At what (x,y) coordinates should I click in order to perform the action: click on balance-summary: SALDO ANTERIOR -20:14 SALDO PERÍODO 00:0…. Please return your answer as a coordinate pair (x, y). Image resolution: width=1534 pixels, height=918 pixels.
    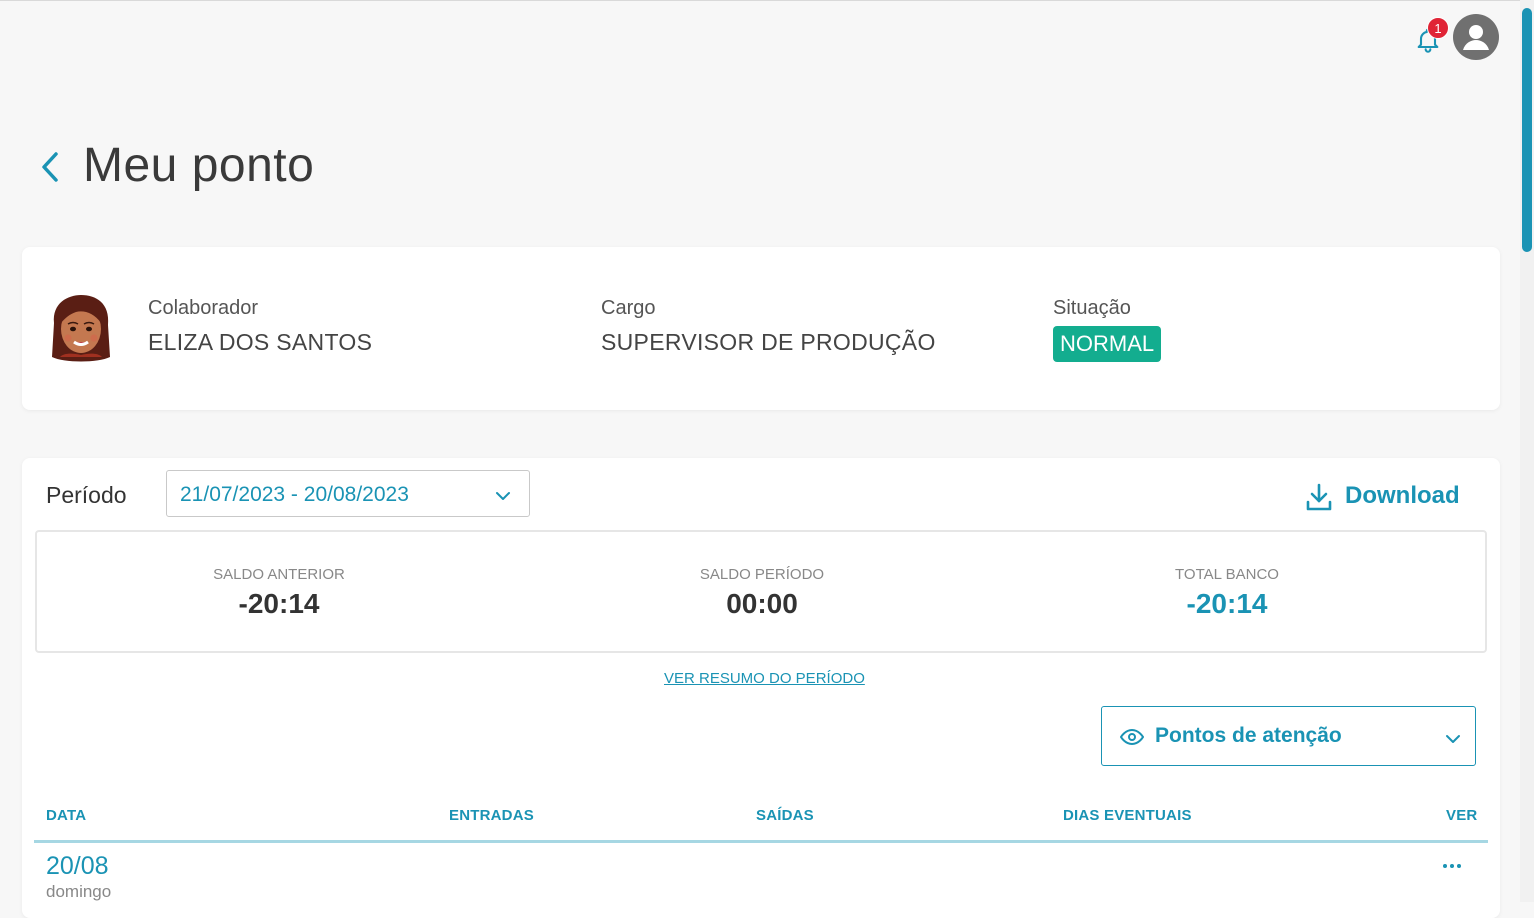
    Looking at the image, I should click on (761, 591).